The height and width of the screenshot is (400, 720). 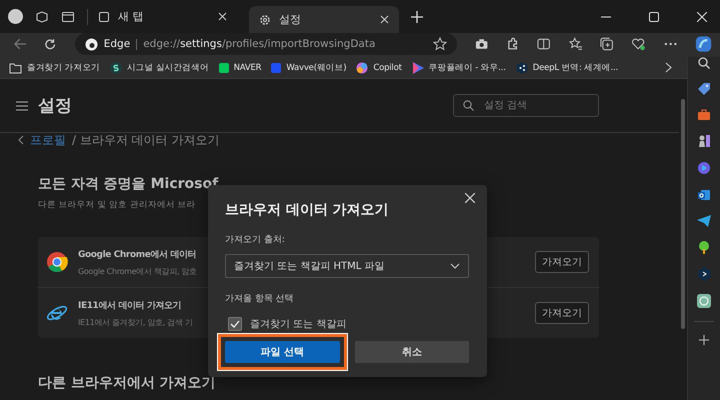 What do you see at coordinates (127, 383) in the screenshot?
I see `section-title: 다른 브라우저에서 가져오기` at bounding box center [127, 383].